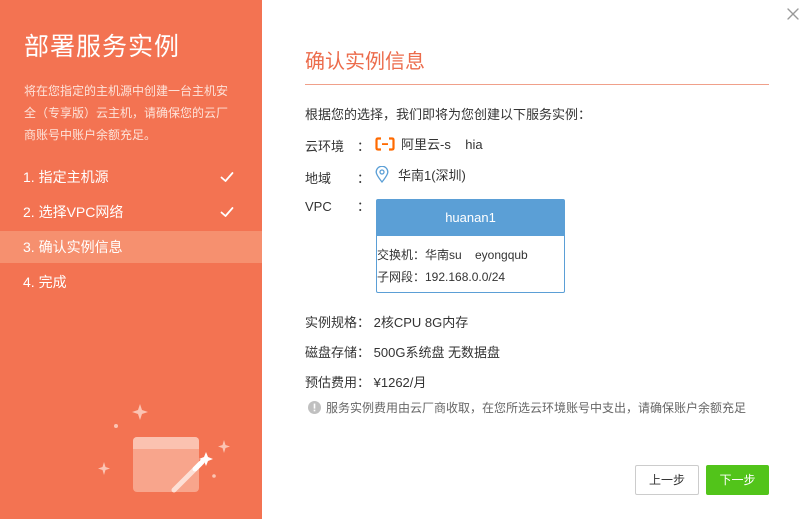 The image size is (806, 519). I want to click on cost-row: 预估费用： ¥1262/月, so click(365, 381).